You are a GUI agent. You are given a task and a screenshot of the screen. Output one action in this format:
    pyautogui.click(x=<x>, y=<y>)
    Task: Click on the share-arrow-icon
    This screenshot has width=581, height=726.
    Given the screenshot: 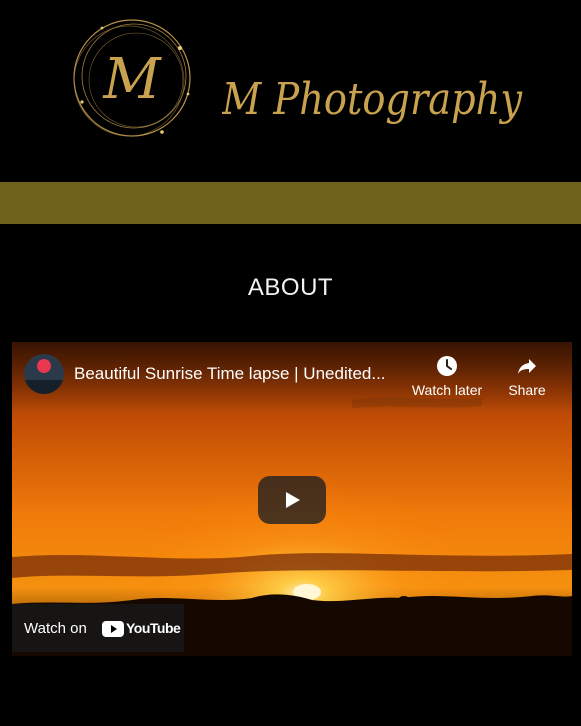 What is the action you would take?
    pyautogui.click(x=527, y=366)
    